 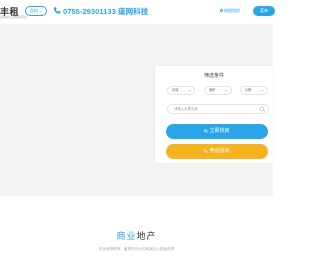 What do you see at coordinates (89, 11) in the screenshot?
I see `phone-number: 0755-29301133` at bounding box center [89, 11].